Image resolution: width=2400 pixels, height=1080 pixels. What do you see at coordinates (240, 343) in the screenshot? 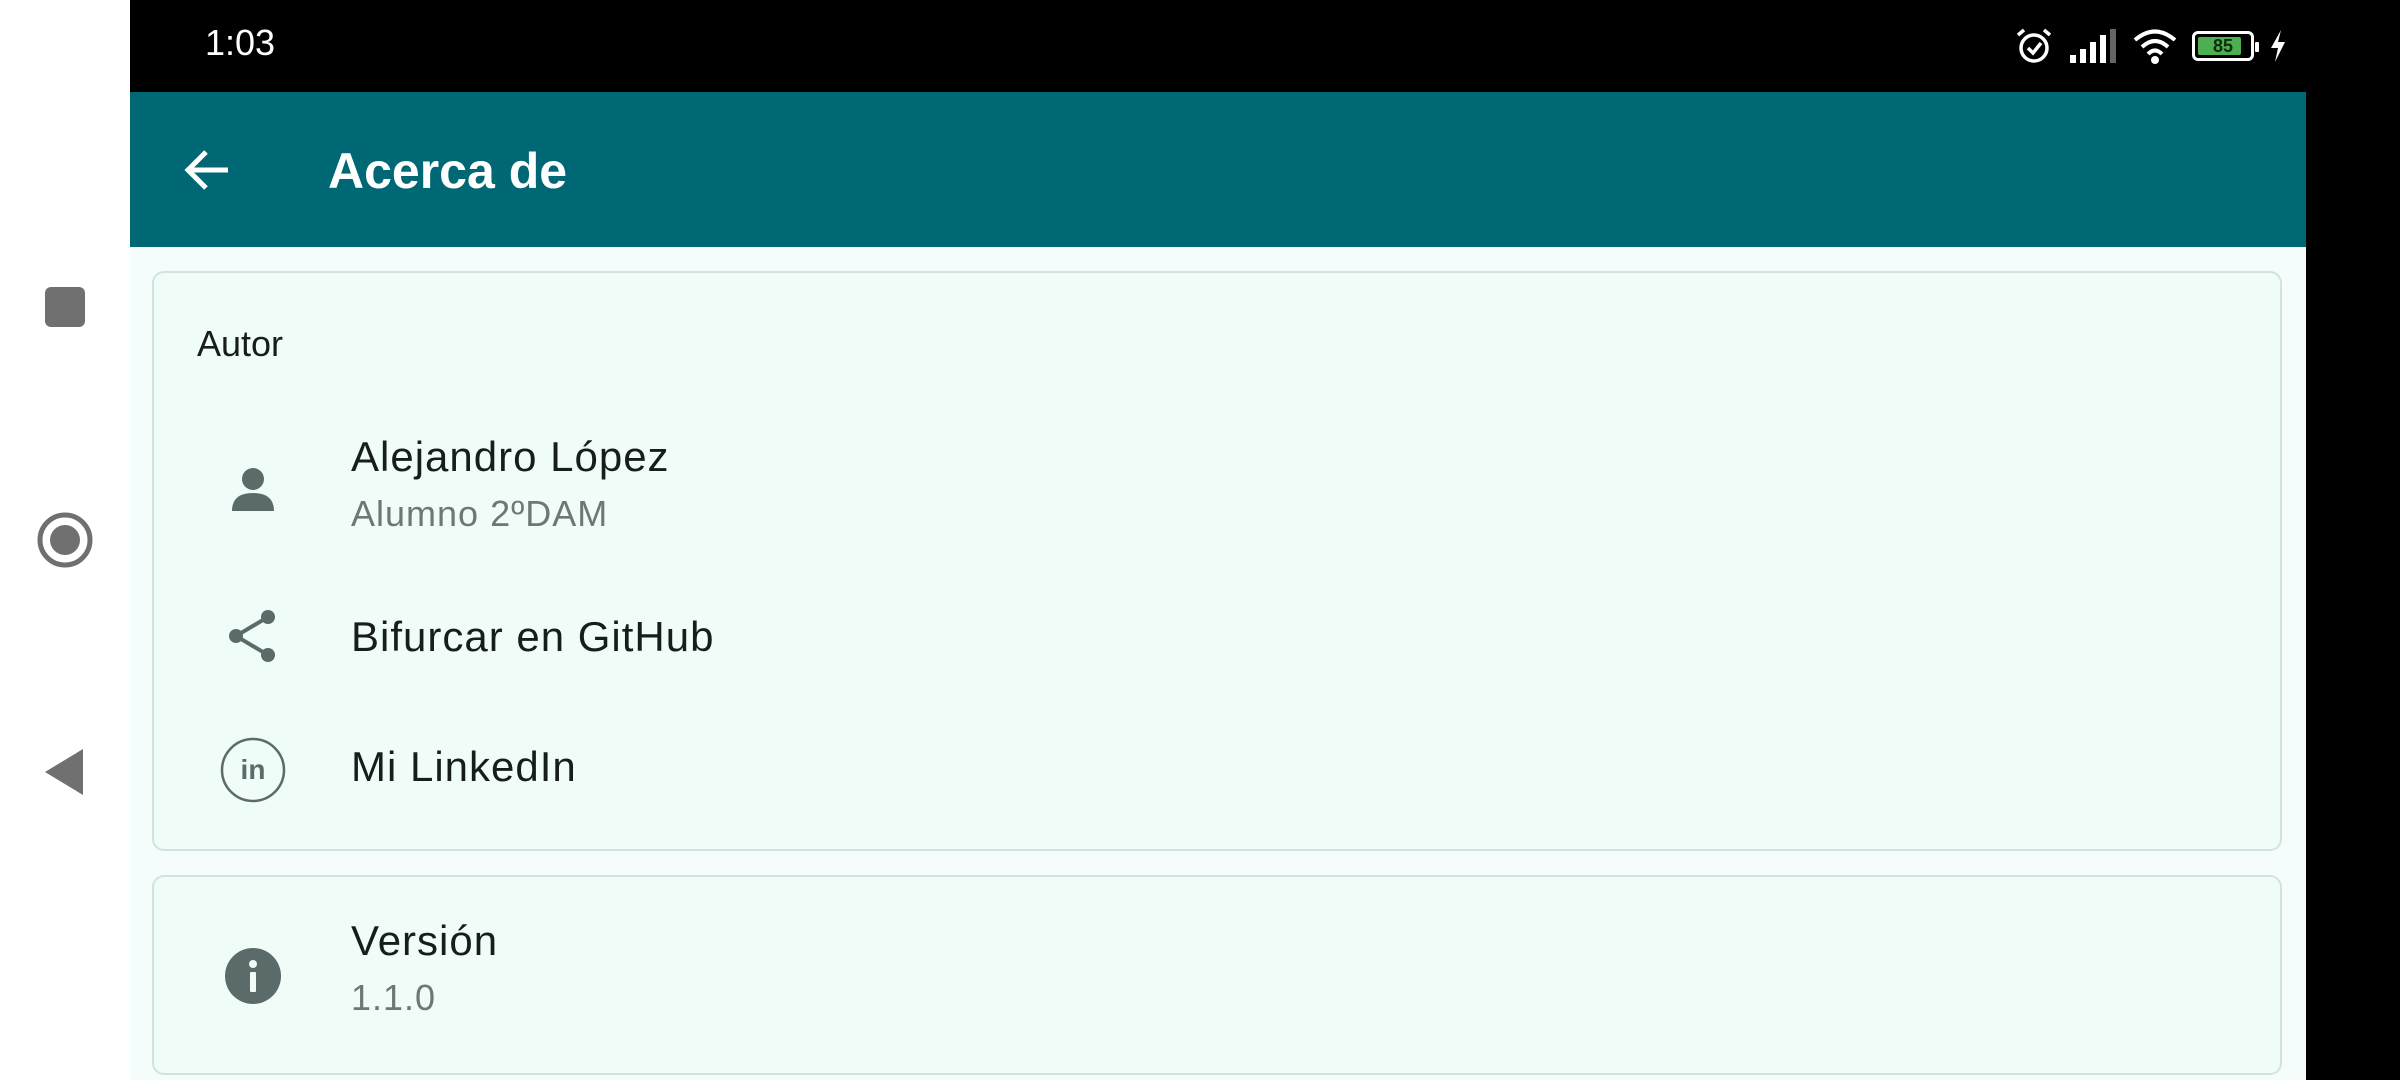
I see `section-header-author: Autor` at bounding box center [240, 343].